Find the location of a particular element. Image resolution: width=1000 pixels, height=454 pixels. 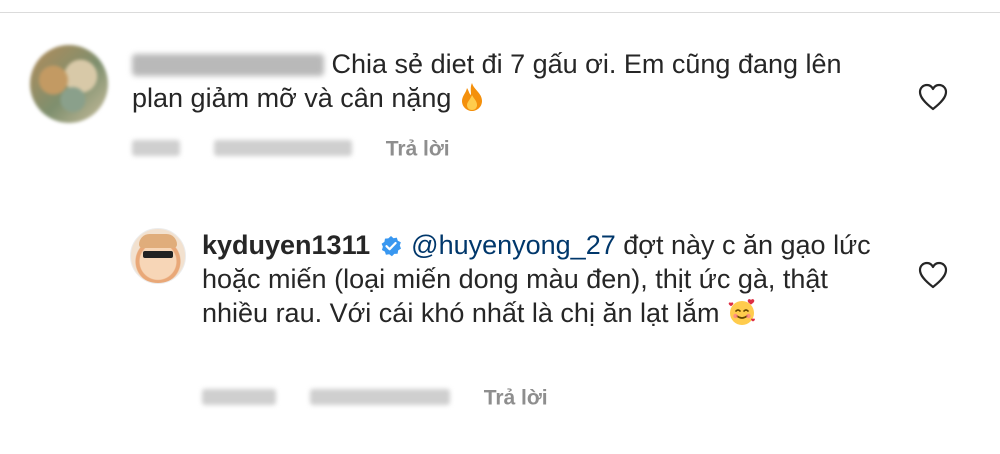

comment-1-meta: Trả lời is located at coordinates (291, 149).